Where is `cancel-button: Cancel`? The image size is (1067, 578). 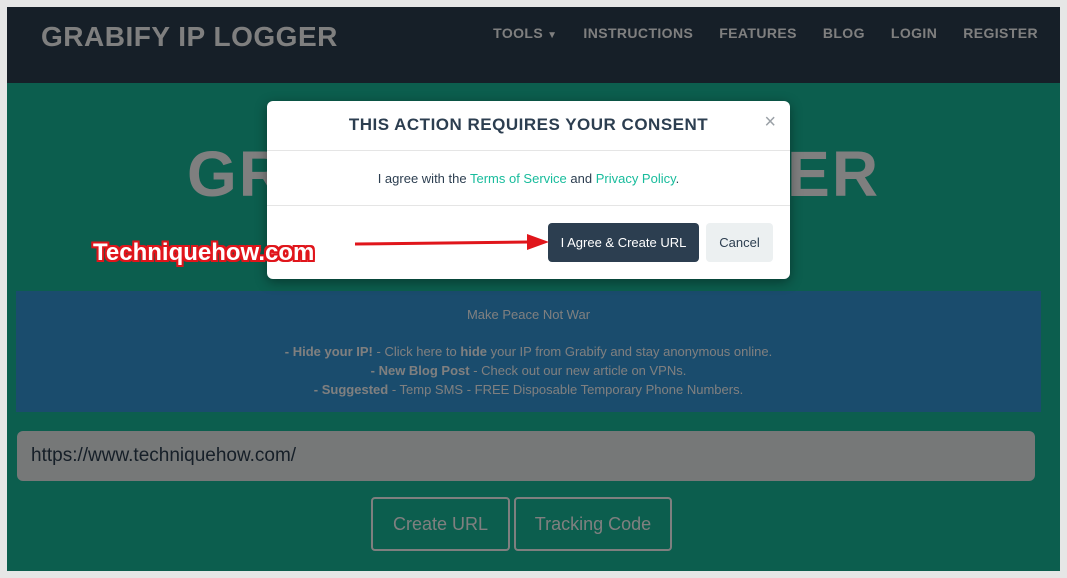
cancel-button: Cancel is located at coordinates (739, 242).